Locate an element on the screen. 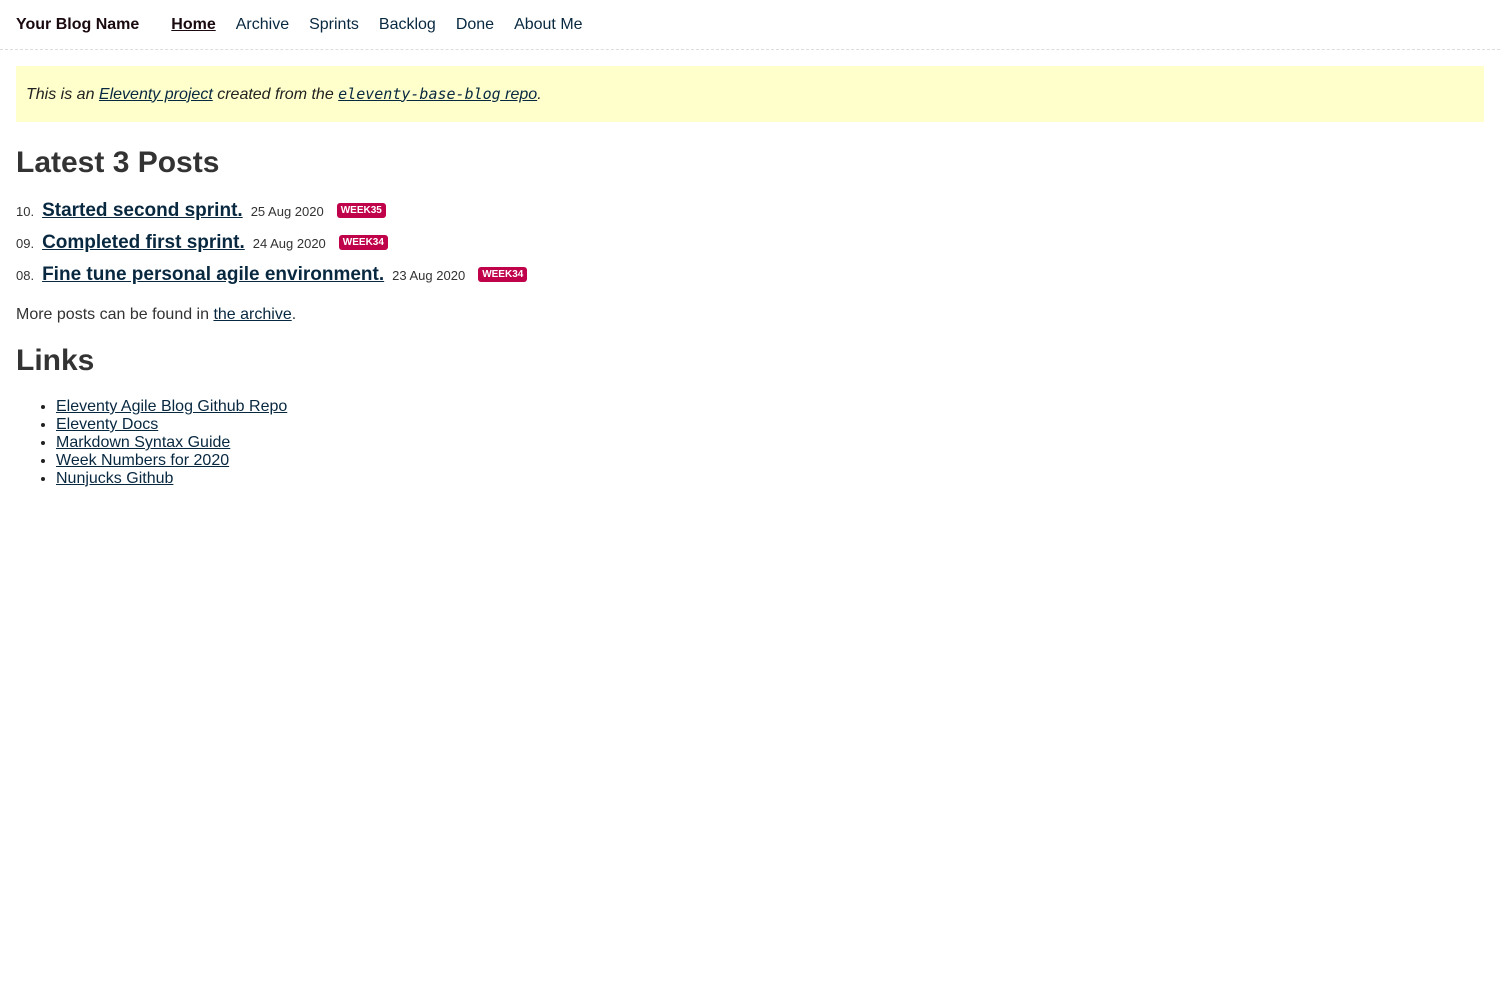 This screenshot has width=1500, height=1000. links-heading: Links is located at coordinates (55, 360).